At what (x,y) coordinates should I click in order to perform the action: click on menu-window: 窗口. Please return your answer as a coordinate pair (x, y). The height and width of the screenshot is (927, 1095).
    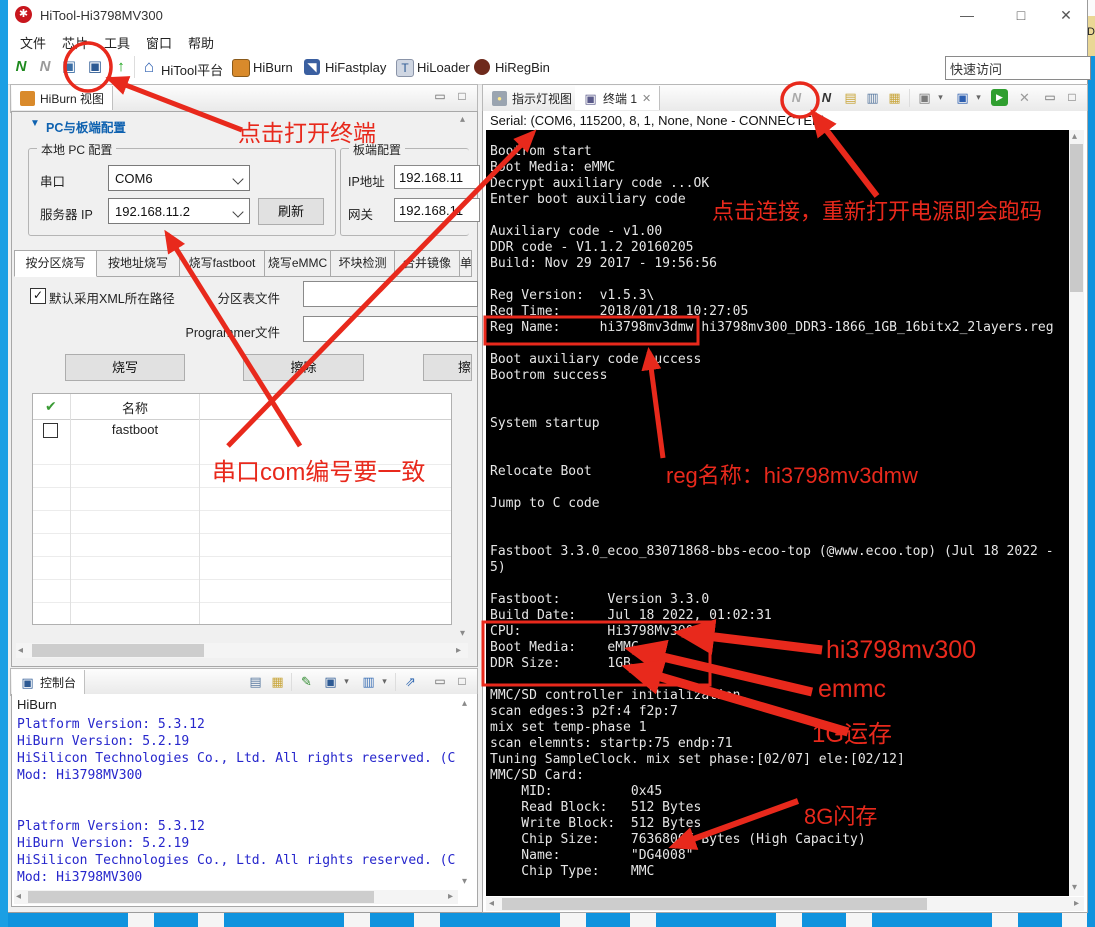
    Looking at the image, I should click on (159, 42).